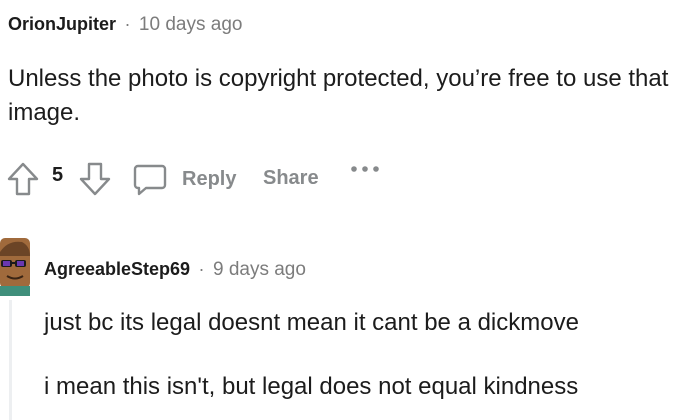  What do you see at coordinates (259, 269) in the screenshot?
I see `comment-timestamp: 9 days ago` at bounding box center [259, 269].